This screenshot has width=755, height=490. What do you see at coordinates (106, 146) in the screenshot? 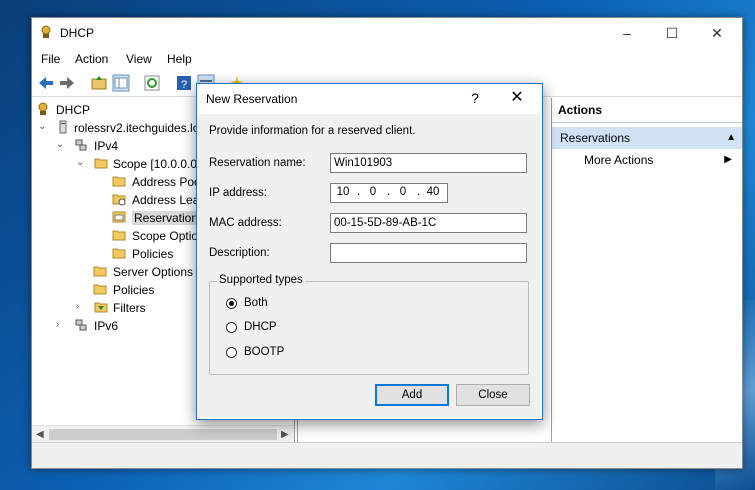
I see `tree-label-ipv4: IPv4` at bounding box center [106, 146].